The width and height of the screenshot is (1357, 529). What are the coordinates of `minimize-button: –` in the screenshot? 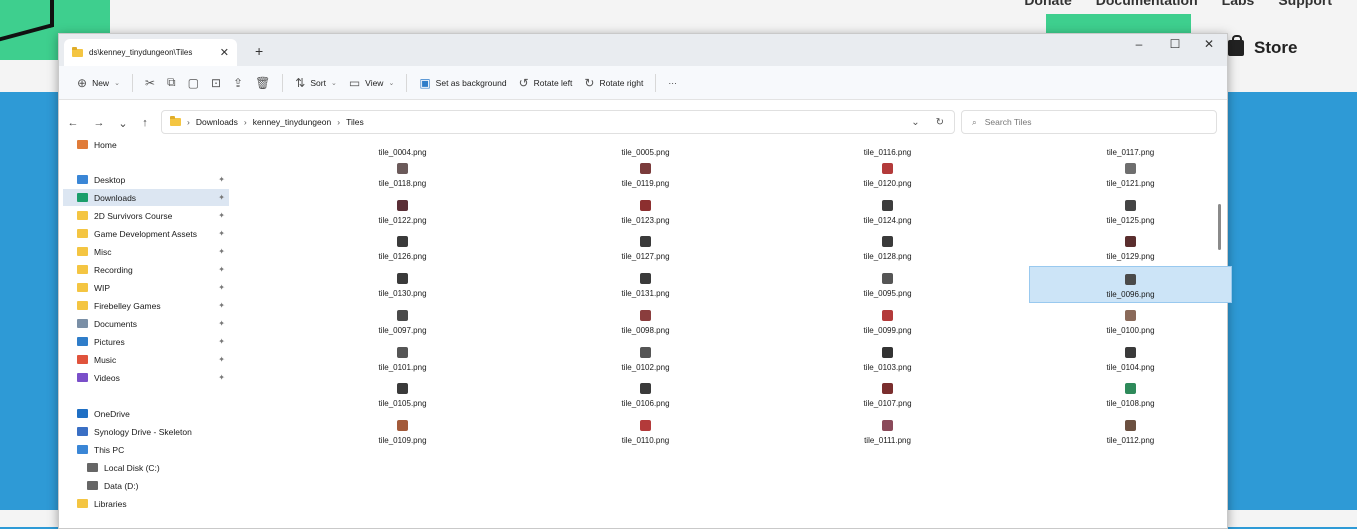 It's located at (1139, 44).